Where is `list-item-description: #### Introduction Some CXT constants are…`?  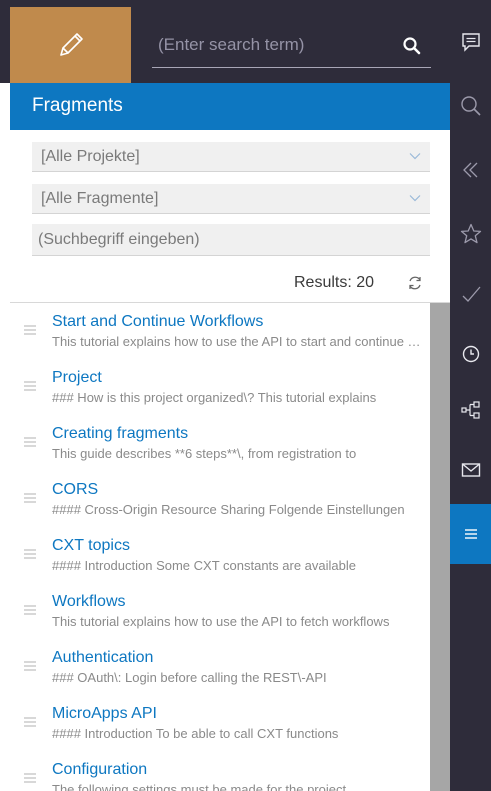
list-item-description: #### Introduction Some CXT constants are… is located at coordinates (204, 565).